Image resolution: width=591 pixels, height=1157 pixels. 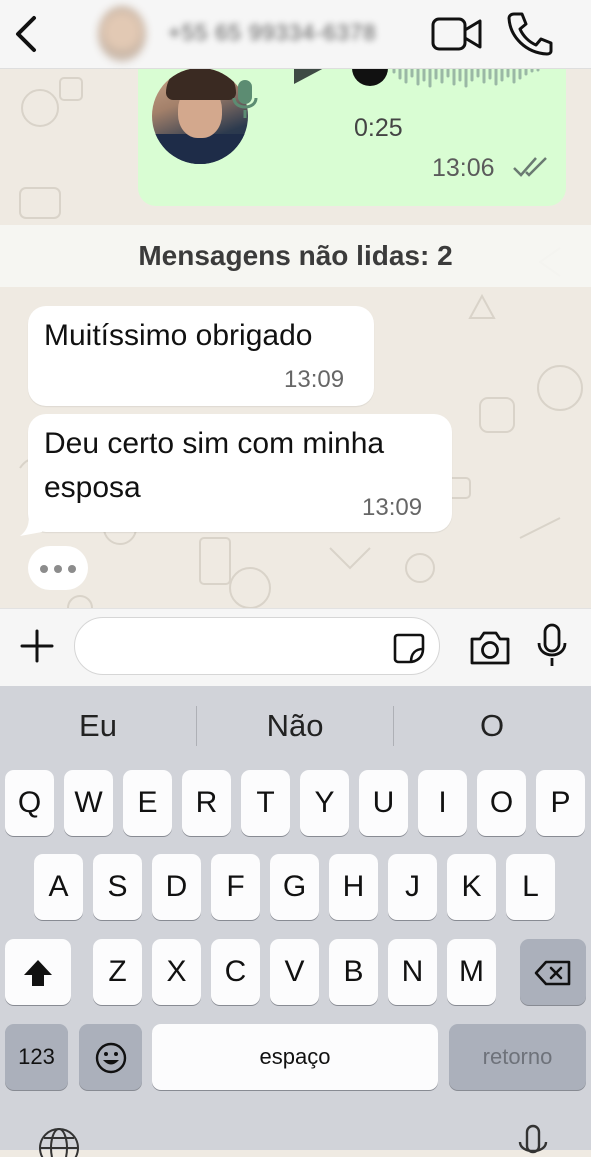 I want to click on key-i: I, so click(x=442, y=803).